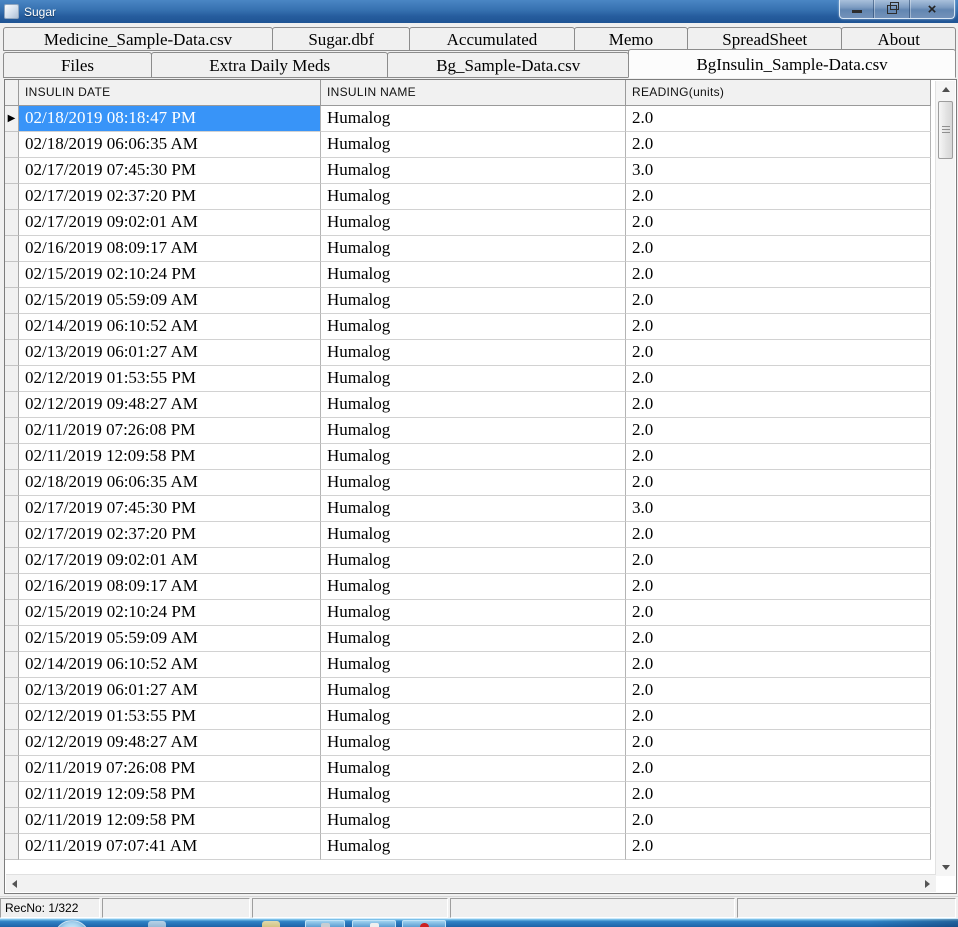 The height and width of the screenshot is (927, 958). I want to click on table-row: 02/18/2019 06:06:35 AM Humalog 2.0, so click(470, 483).